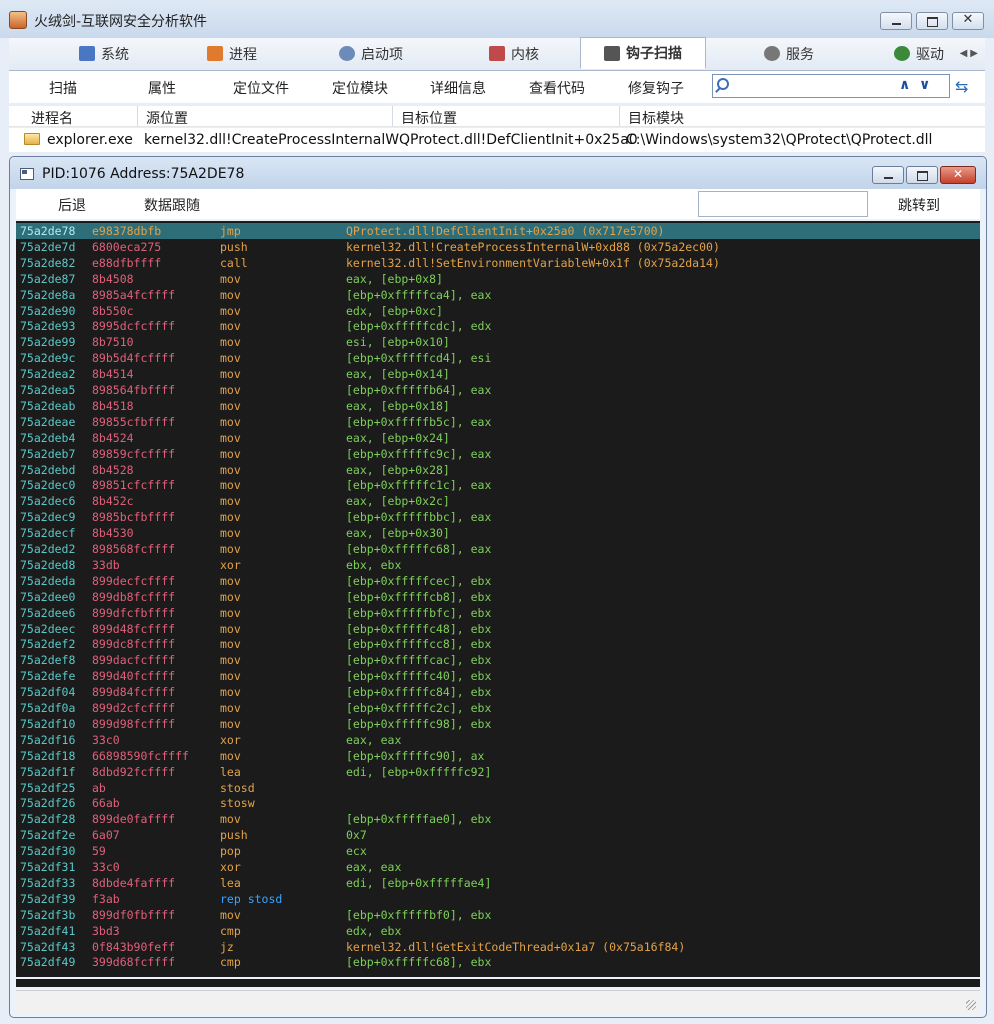  Describe the element at coordinates (831, 86) in the screenshot. I see `search-input: ∧ ∨` at that location.